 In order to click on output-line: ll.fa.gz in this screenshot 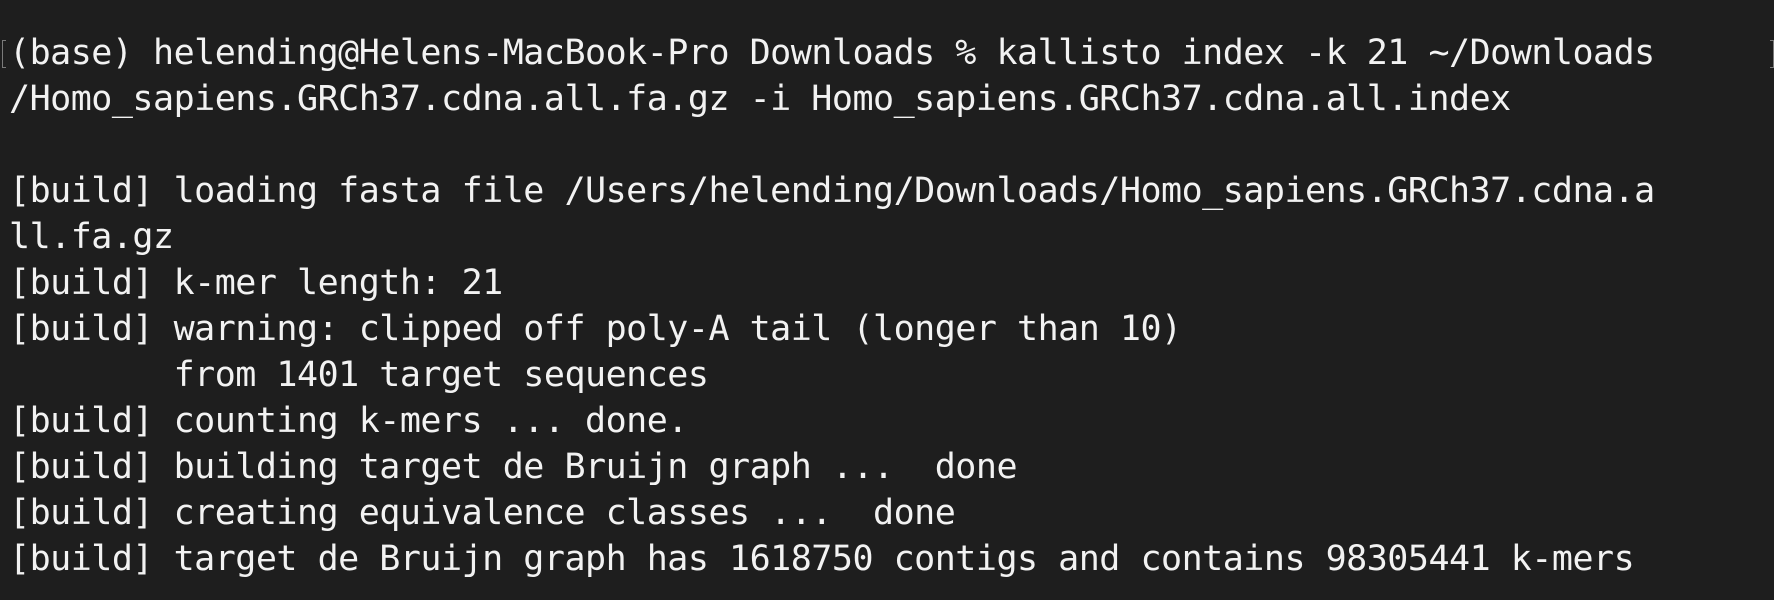, I will do `click(91, 237)`.